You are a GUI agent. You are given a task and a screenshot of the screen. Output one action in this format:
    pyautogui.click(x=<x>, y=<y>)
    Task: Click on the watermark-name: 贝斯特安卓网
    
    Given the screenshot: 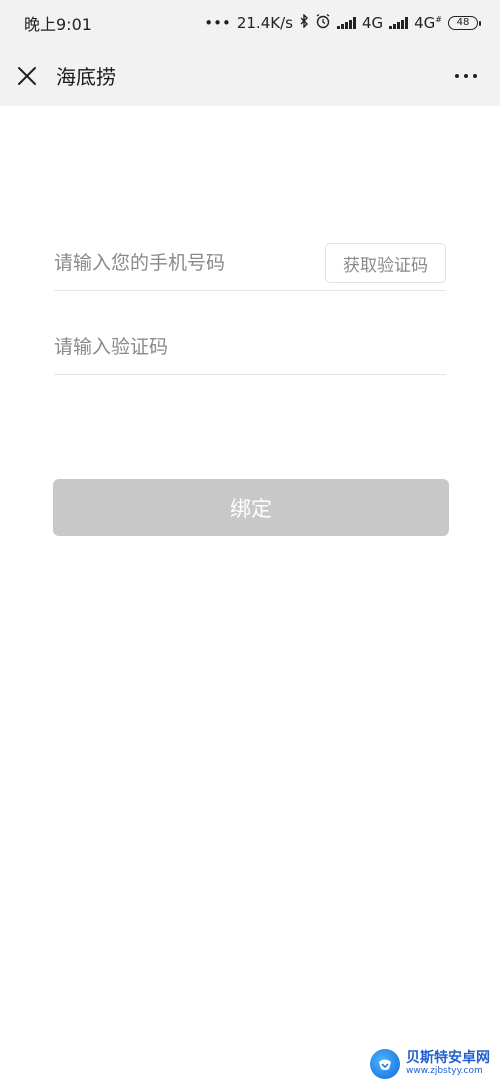 What is the action you would take?
    pyautogui.click(x=448, y=1058)
    